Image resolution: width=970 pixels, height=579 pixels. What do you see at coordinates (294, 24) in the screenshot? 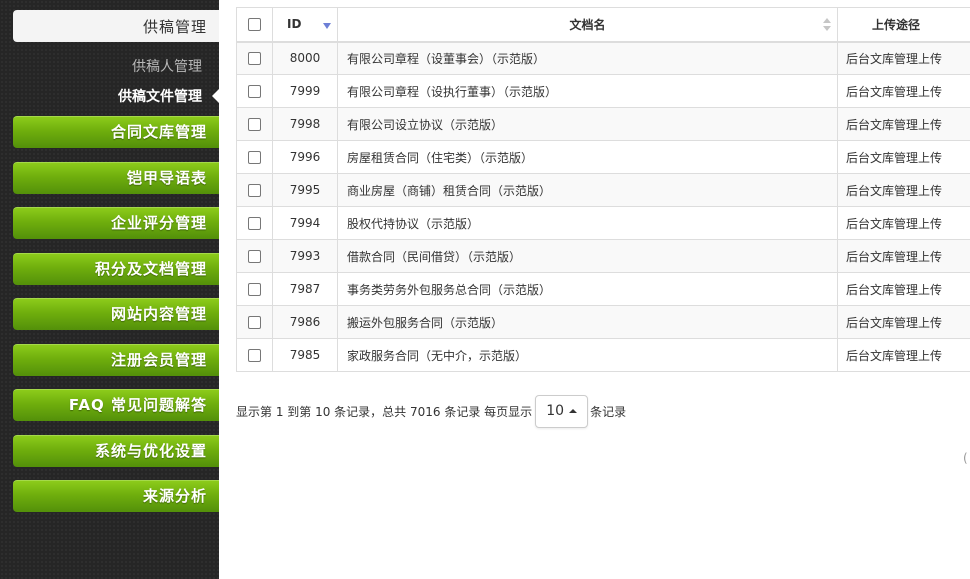
I see `id-header-label: ID` at bounding box center [294, 24].